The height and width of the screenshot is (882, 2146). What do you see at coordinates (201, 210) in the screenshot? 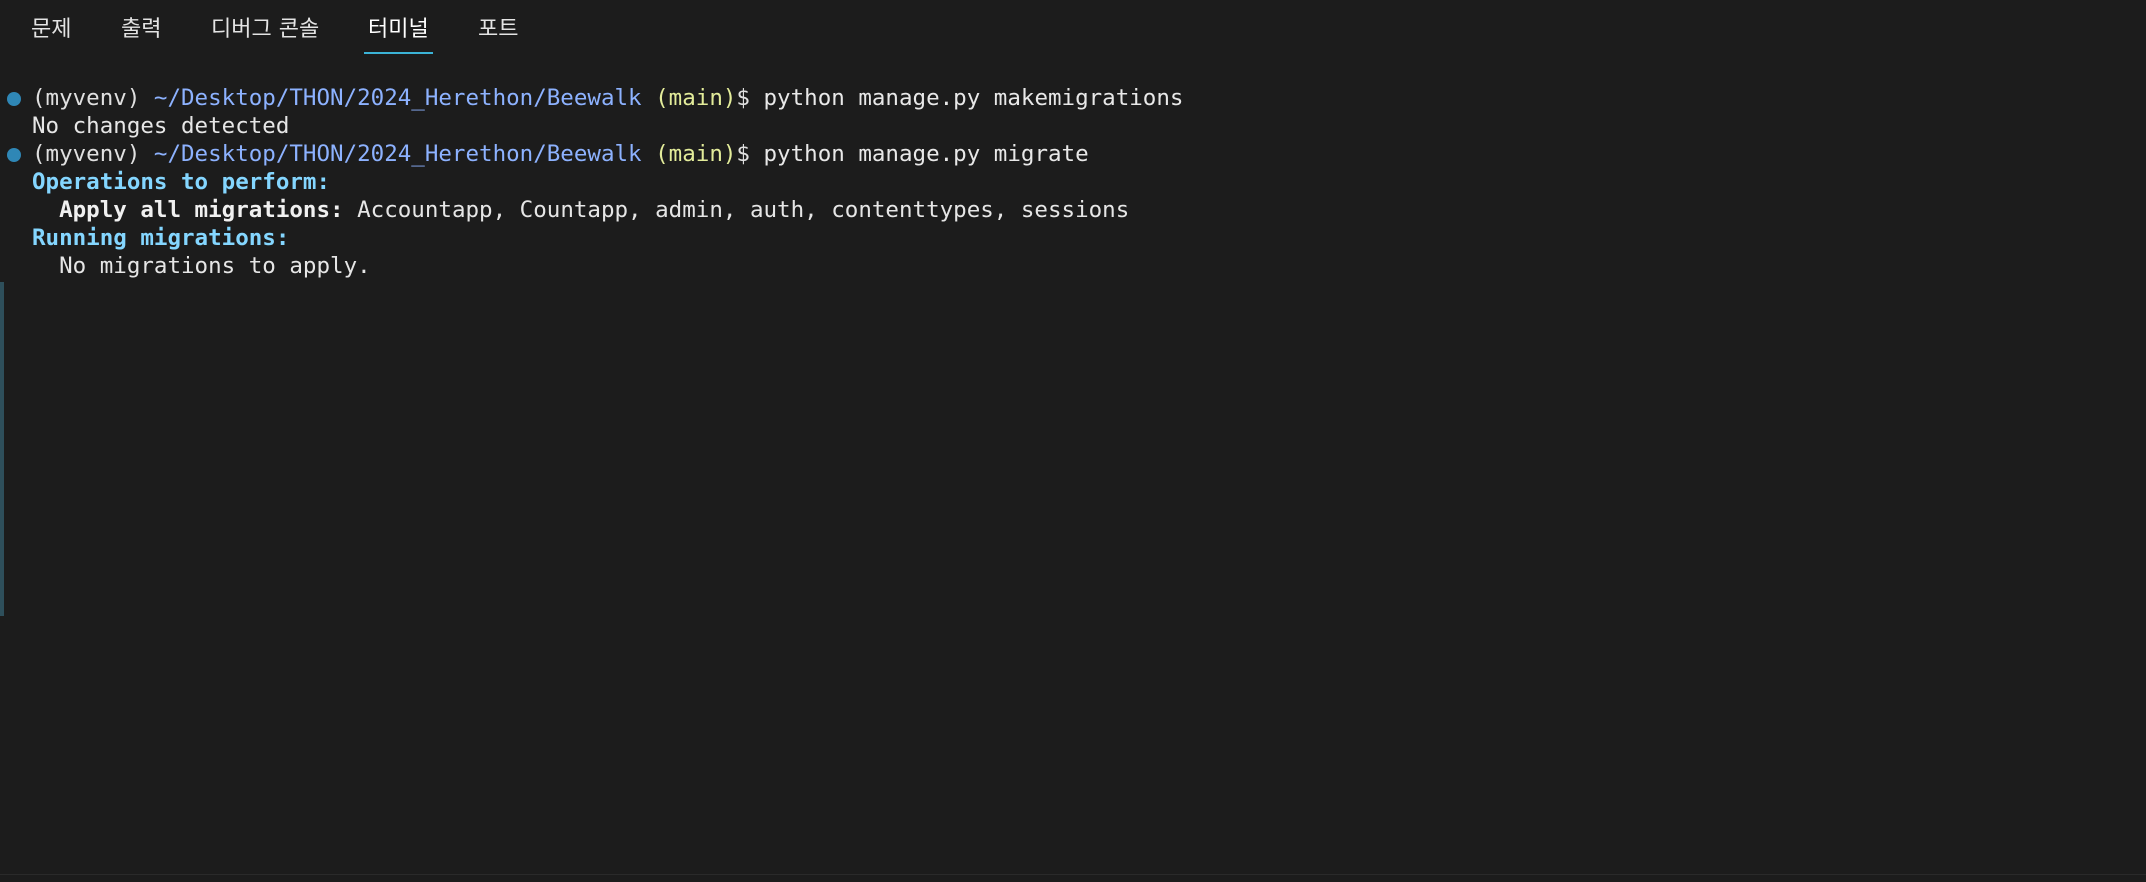
I see `apply-label: Apply all migrations:` at bounding box center [201, 210].